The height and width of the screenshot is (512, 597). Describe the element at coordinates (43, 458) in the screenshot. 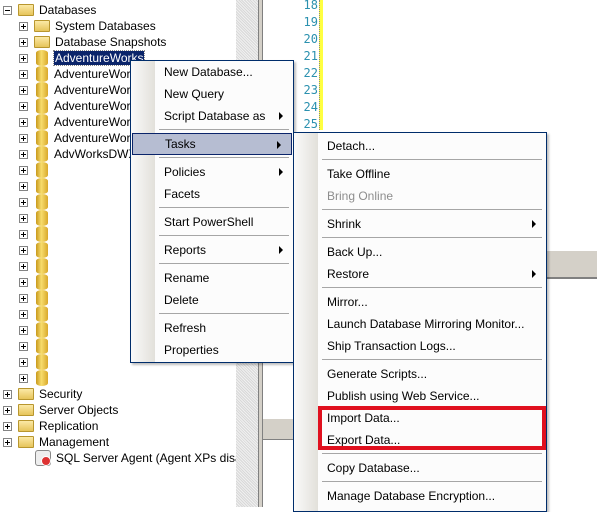

I see `sql-agent-icon` at that location.